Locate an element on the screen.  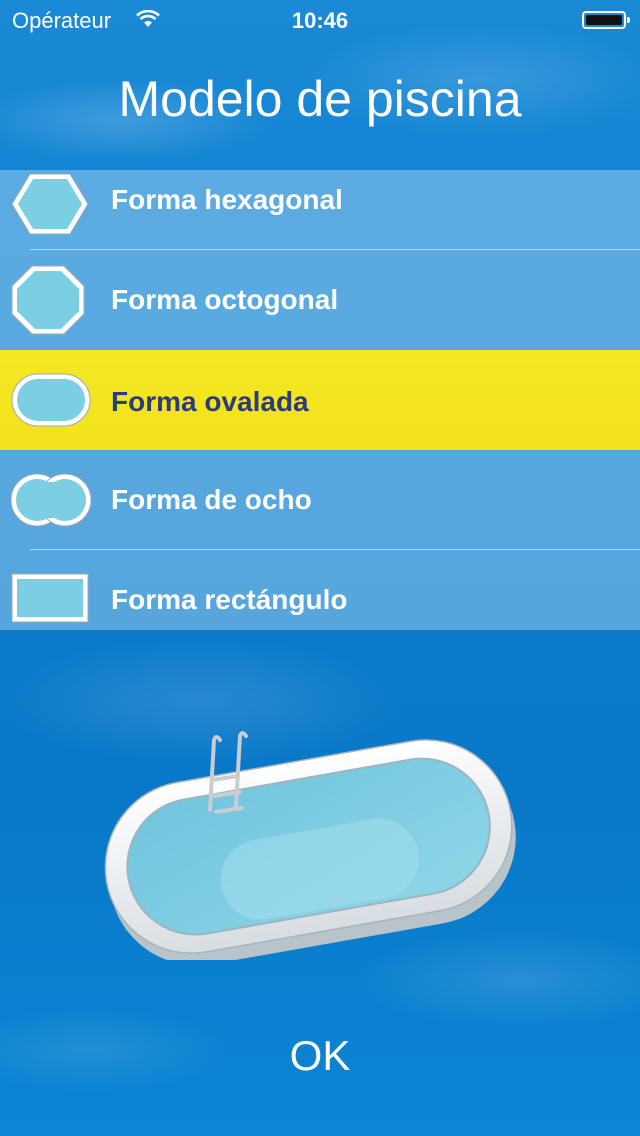
list-item-figure-eight: Forma de ocho is located at coordinates (320, 495).